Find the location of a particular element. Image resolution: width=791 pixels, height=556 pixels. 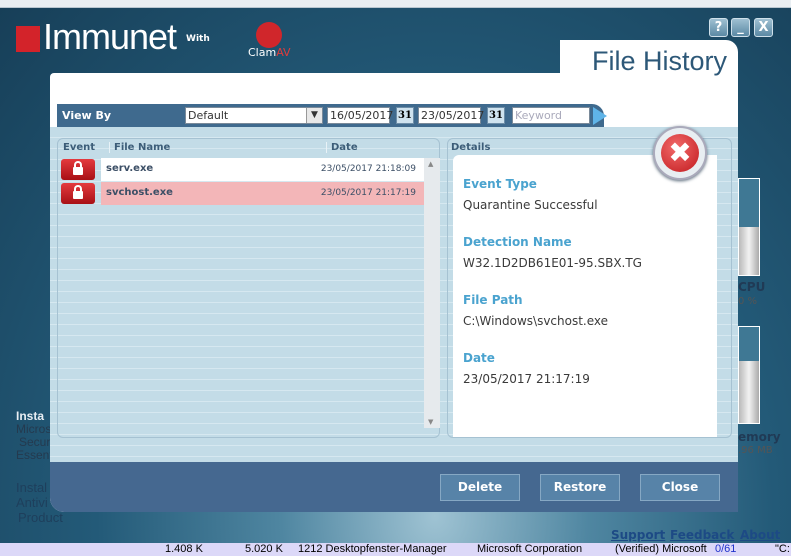

scroll-up-icon: ▲ is located at coordinates (430, 164).